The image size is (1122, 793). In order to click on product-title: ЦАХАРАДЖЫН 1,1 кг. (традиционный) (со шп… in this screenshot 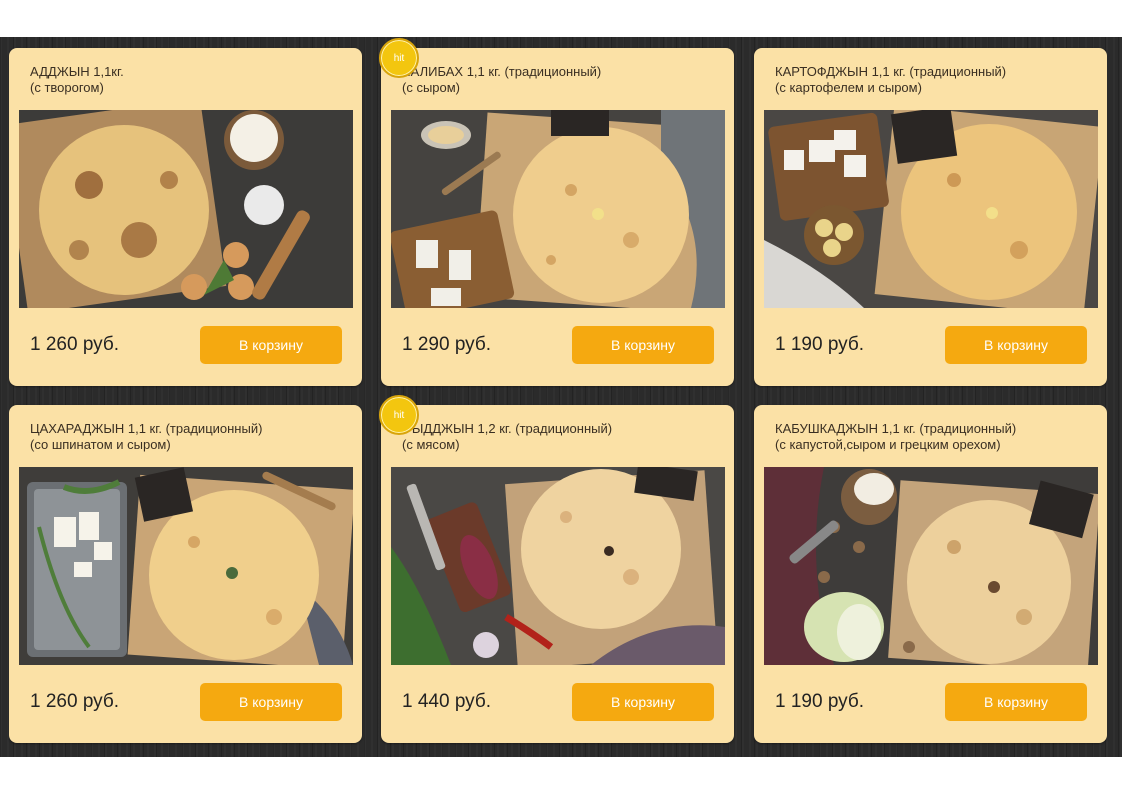, I will do `click(190, 437)`.